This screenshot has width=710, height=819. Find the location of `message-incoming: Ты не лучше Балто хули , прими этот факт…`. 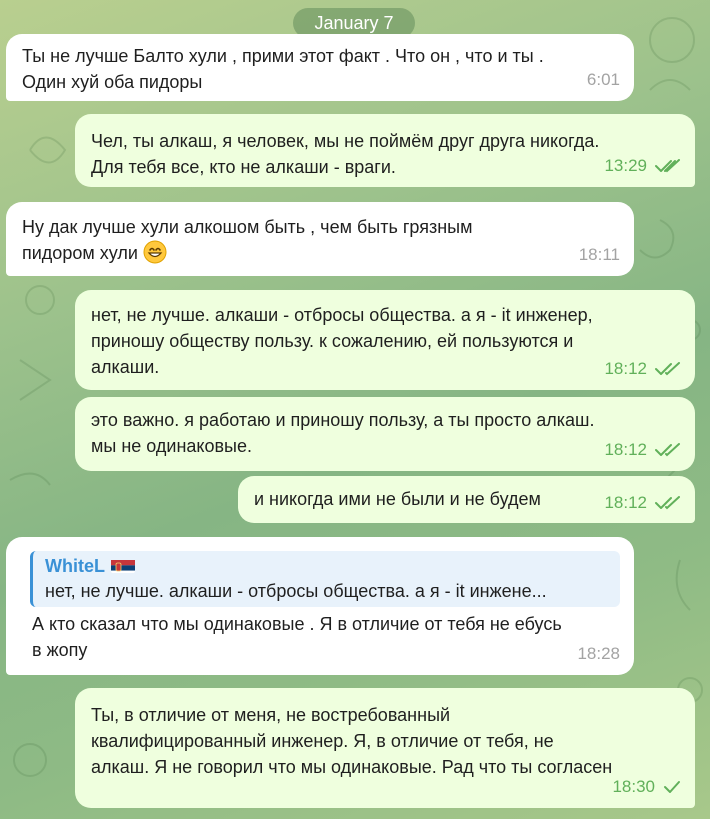

message-incoming: Ты не лучше Балто хули , прими этот факт… is located at coordinates (320, 67).